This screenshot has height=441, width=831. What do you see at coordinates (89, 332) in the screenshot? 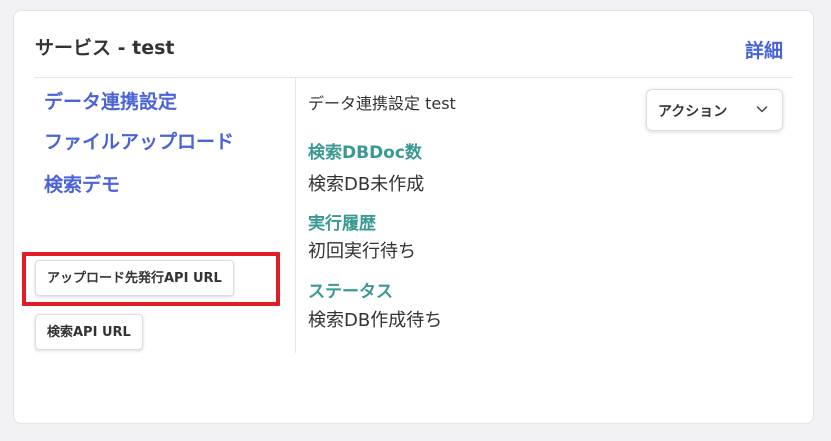
I see `search-api-url-button: 検索API URL` at bounding box center [89, 332].